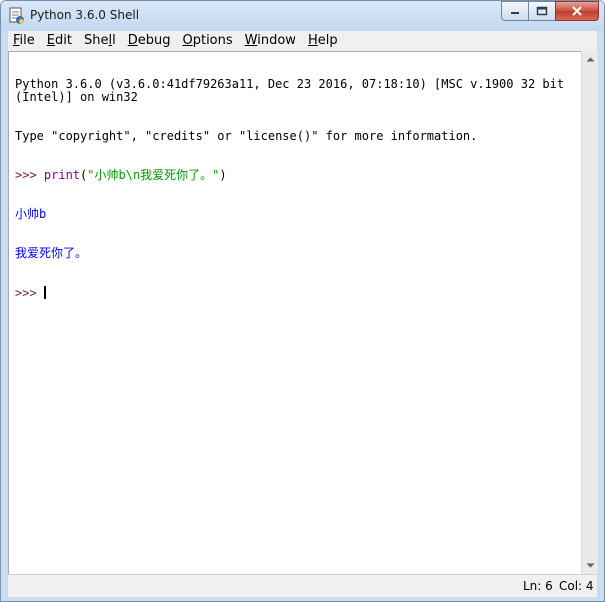  I want to click on maximize-button, so click(542, 11).